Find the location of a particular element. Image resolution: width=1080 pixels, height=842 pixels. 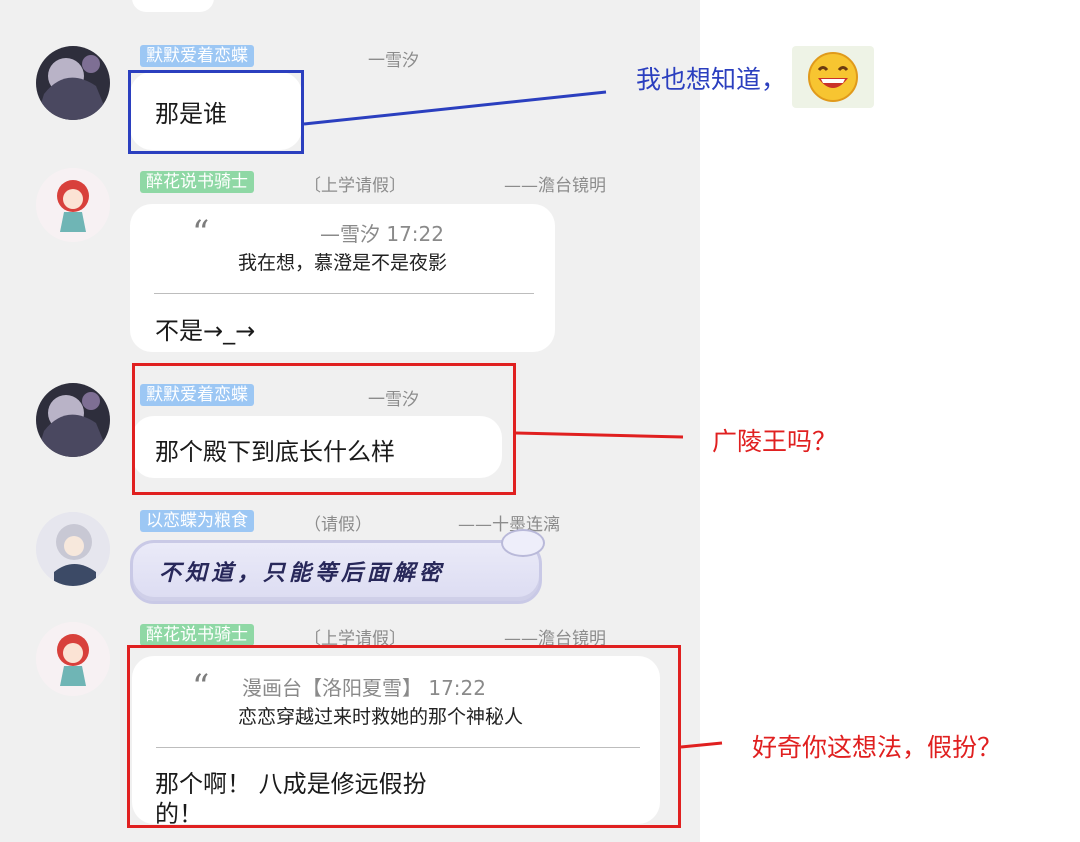

grinning-face-emoji-icon is located at coordinates (833, 77).